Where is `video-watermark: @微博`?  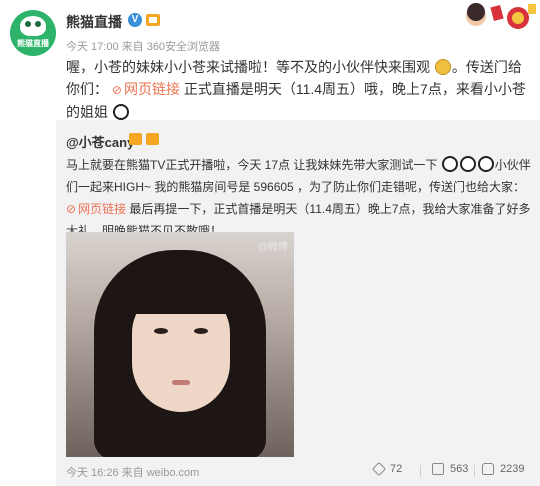
video-watermark: @微博 is located at coordinates (272, 247).